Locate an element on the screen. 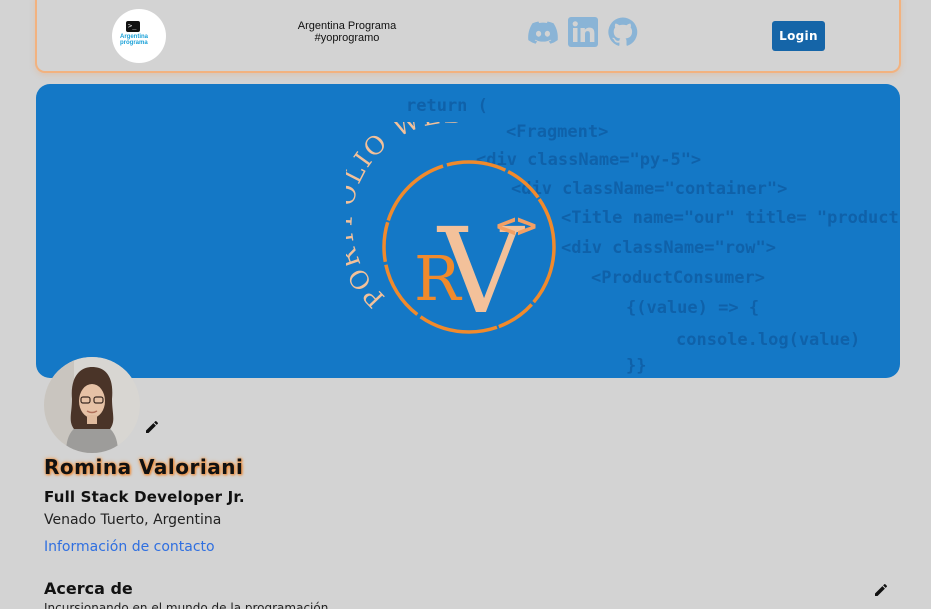 The height and width of the screenshot is (609, 931). portfolio-emblem: PORTFOLIO WEB R V <> is located at coordinates (451, 231).